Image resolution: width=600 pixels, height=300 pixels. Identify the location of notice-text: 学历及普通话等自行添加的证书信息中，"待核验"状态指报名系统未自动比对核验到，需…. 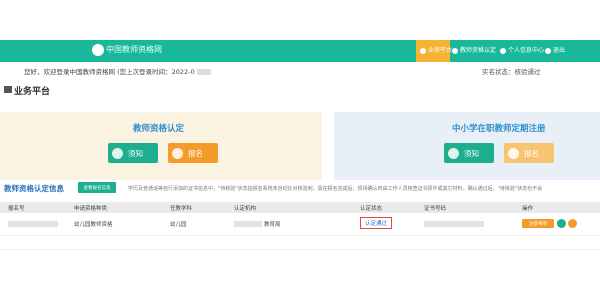
(335, 189).